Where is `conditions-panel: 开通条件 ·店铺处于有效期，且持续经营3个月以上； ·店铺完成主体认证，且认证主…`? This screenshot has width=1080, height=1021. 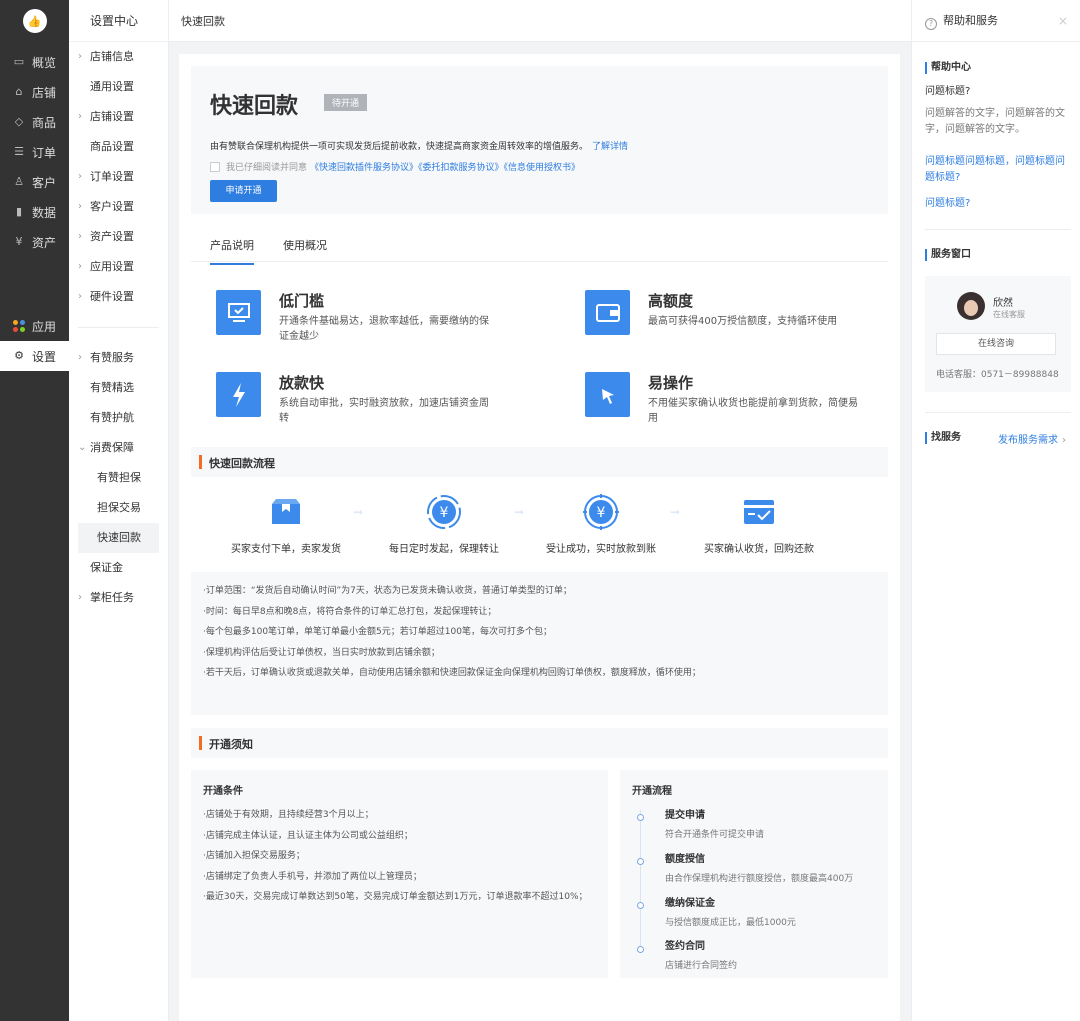 conditions-panel: 开通条件 ·店铺处于有效期，且持续经营3个月以上； ·店铺完成主体认证，且认证主… is located at coordinates (399, 874).